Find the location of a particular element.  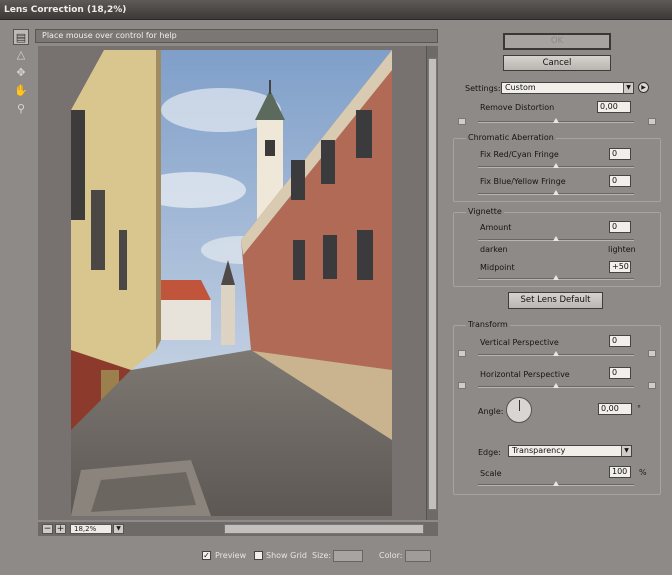

vertical-perspective-field: 0 is located at coordinates (620, 341).